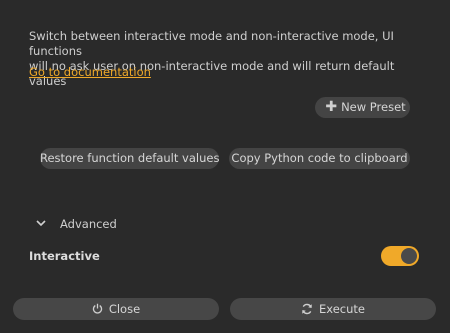  I want to click on execute-button: Execute, so click(333, 309).